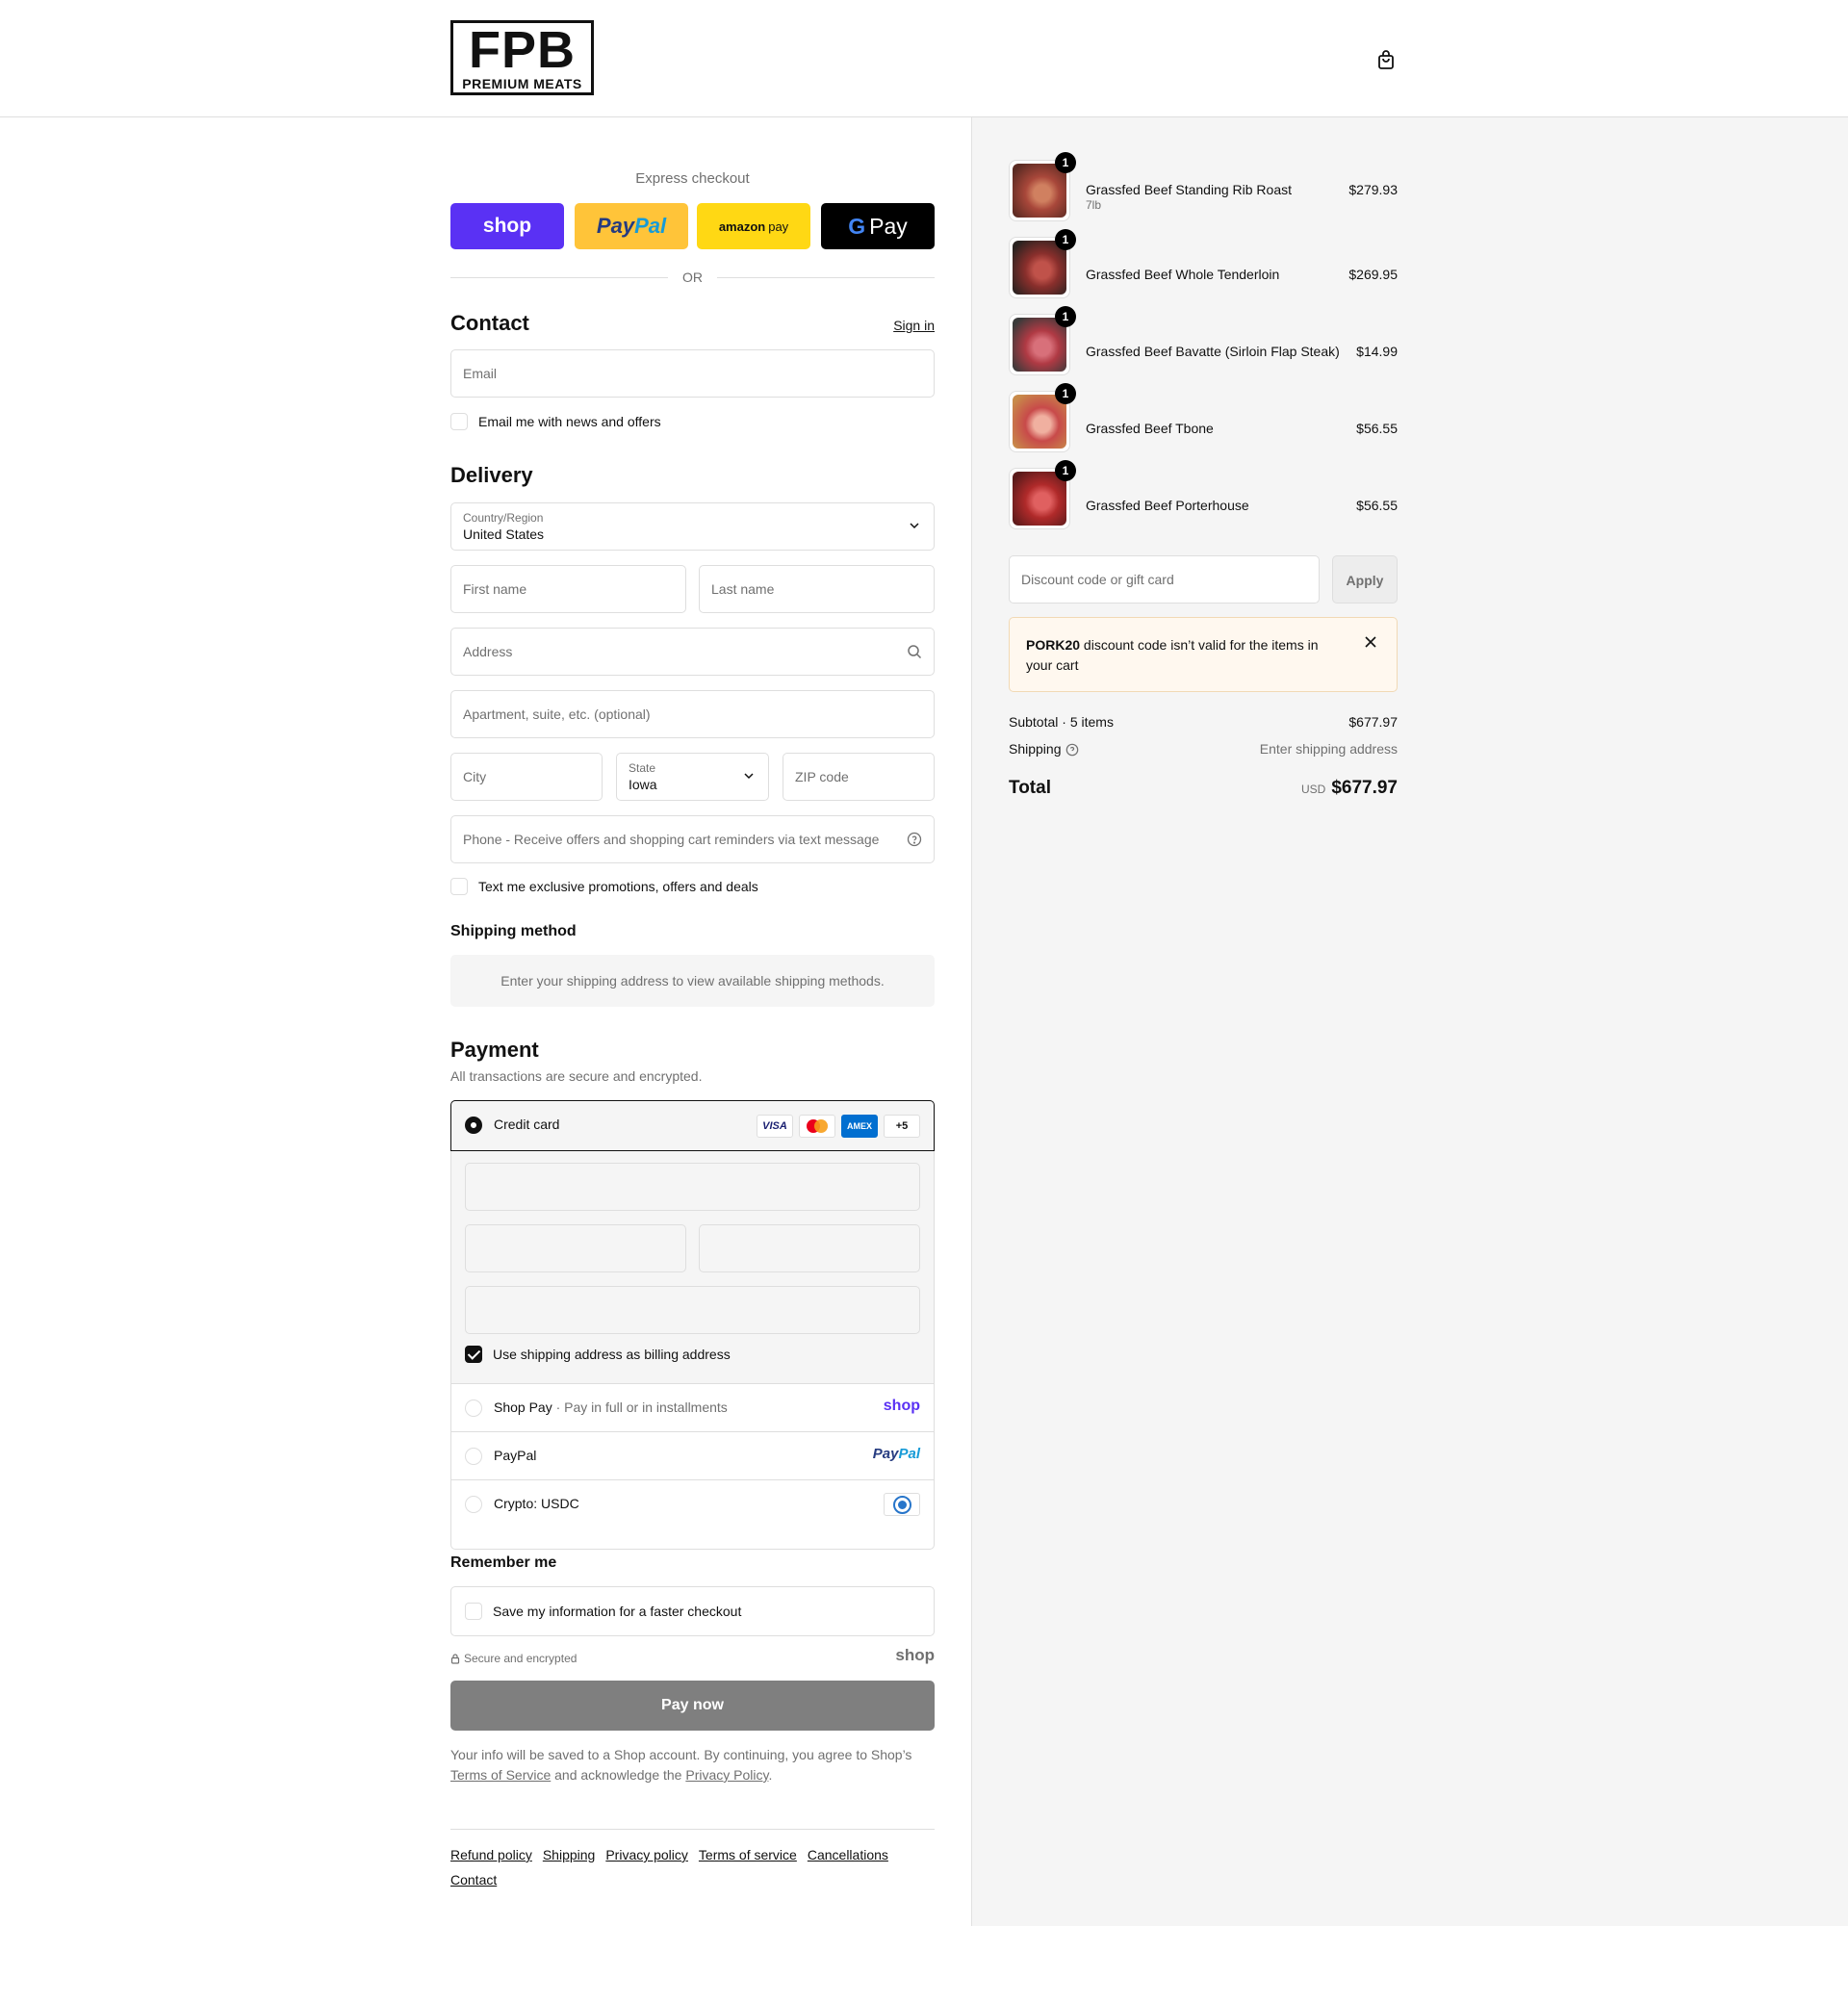 Image resolution: width=1848 pixels, height=2003 pixels. Describe the element at coordinates (692, 1456) in the screenshot. I see `paypal-option: PayPal PayPal` at that location.